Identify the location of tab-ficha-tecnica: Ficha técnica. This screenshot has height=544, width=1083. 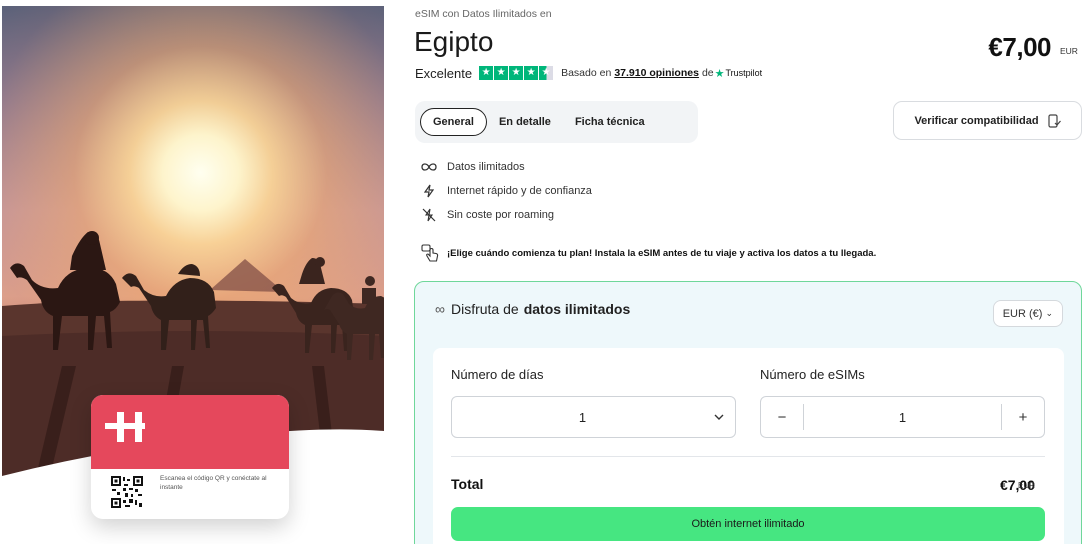
(610, 122).